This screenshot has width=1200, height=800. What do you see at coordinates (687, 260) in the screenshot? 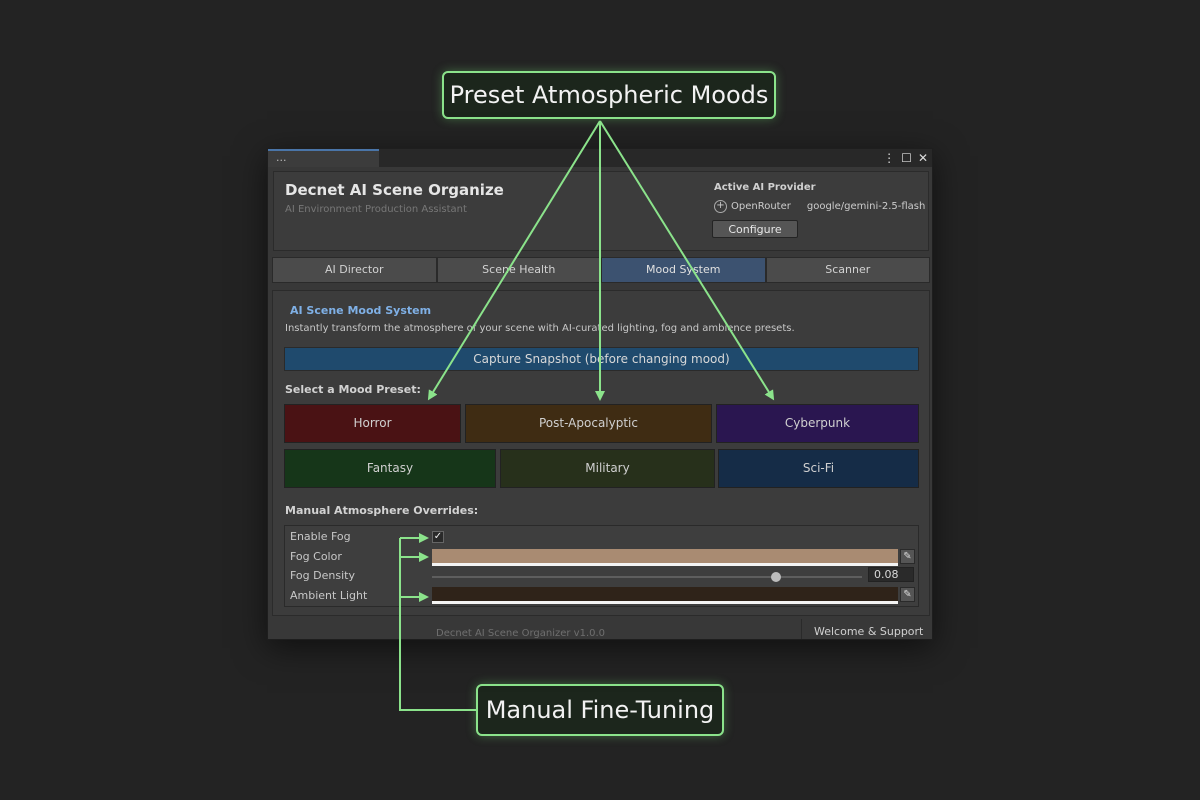
I see `arrow-to-cyberpunk` at bounding box center [687, 260].